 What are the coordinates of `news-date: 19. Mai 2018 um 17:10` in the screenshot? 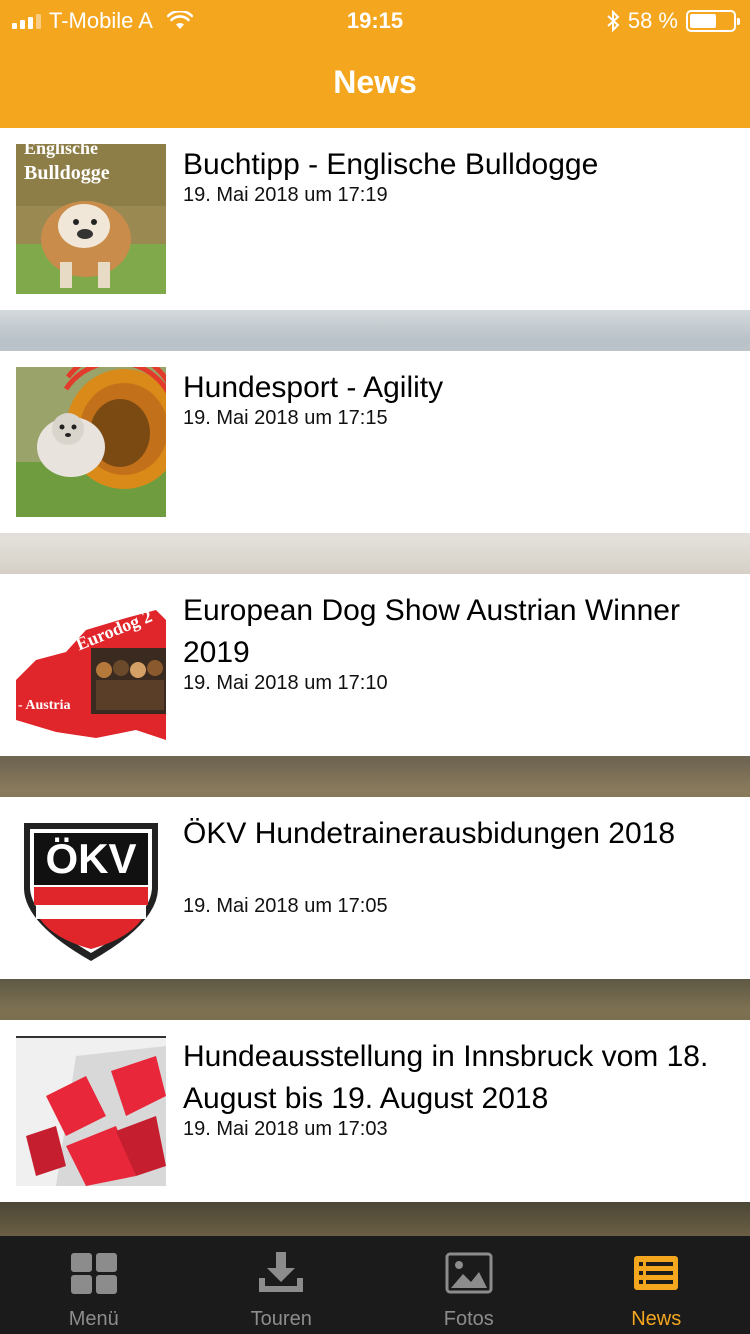 It's located at (285, 683).